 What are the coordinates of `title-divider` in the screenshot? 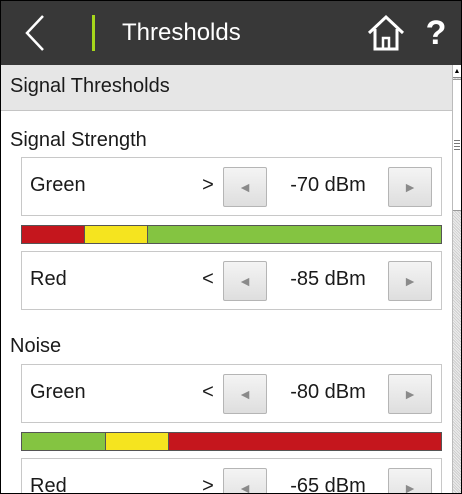 It's located at (93, 33).